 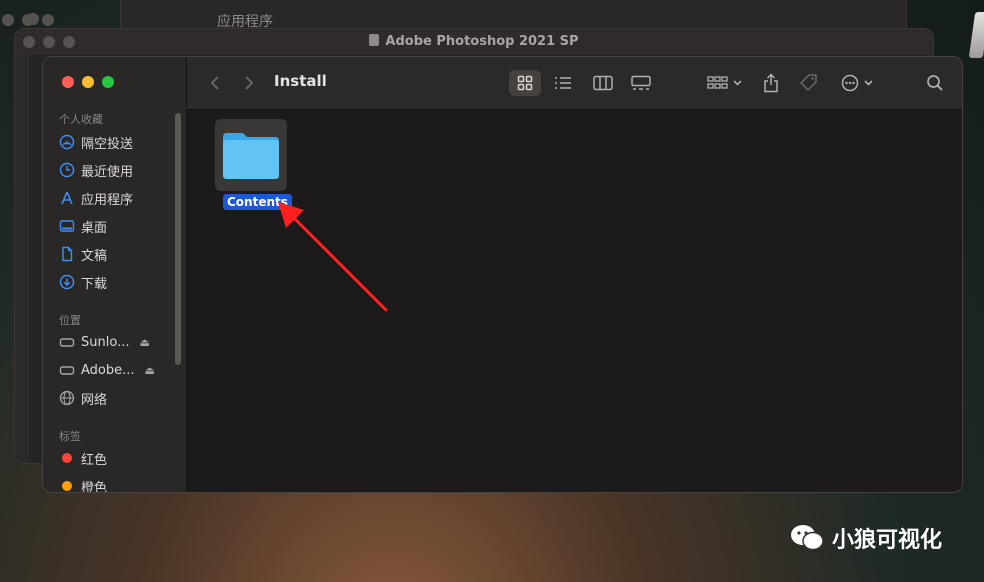 I want to click on sidebar-item-airdrop: 隔空投送, so click(x=96, y=142).